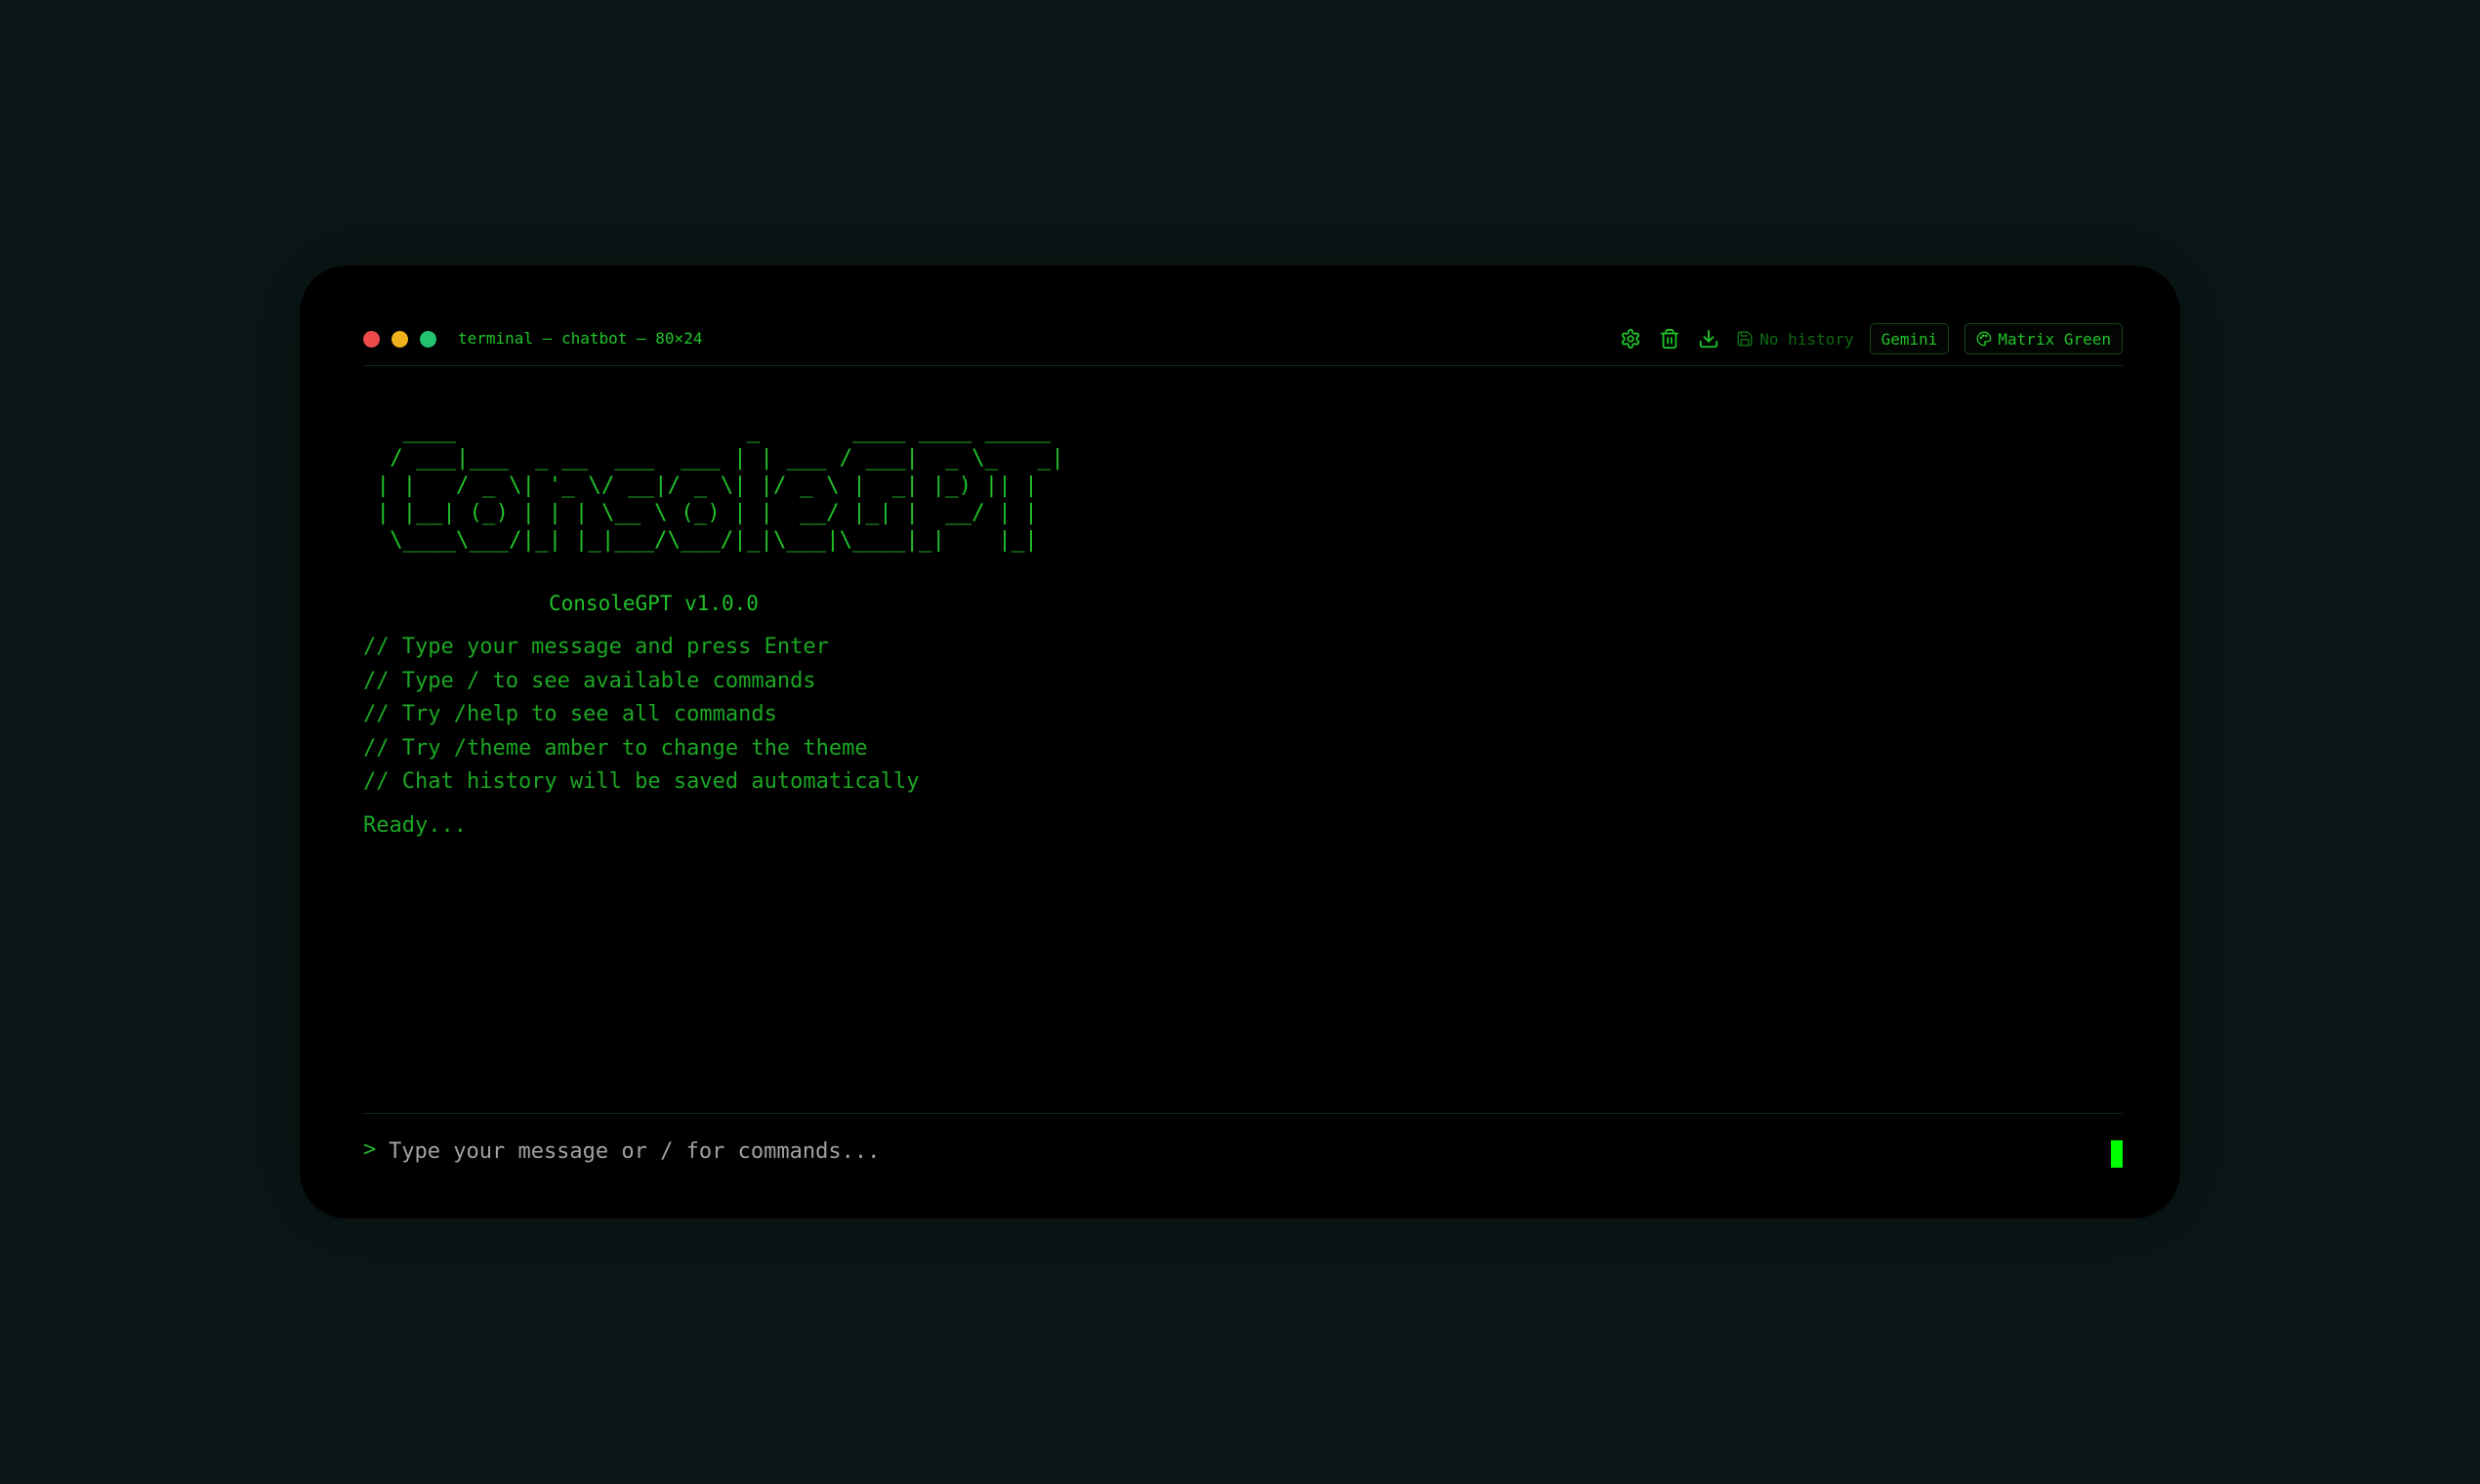 This screenshot has width=2480, height=1484. Describe the element at coordinates (1806, 339) in the screenshot. I see `history-label: No history` at that location.